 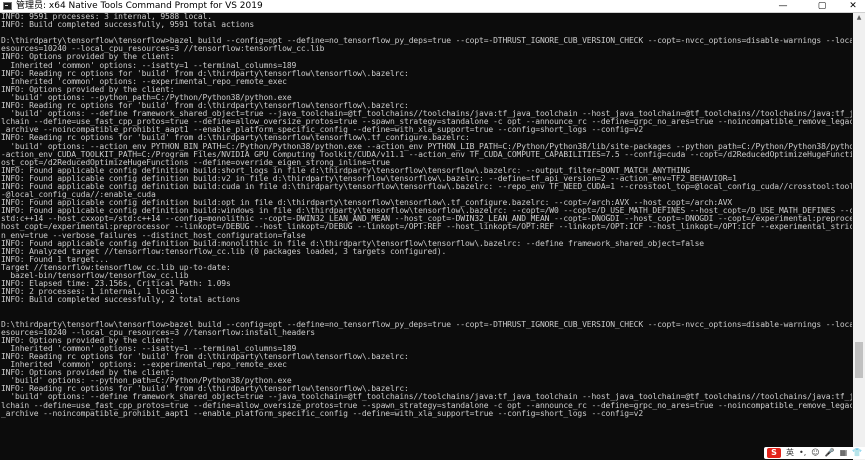 What do you see at coordinates (859, 360) in the screenshot?
I see `scrollbar-thumb` at bounding box center [859, 360].